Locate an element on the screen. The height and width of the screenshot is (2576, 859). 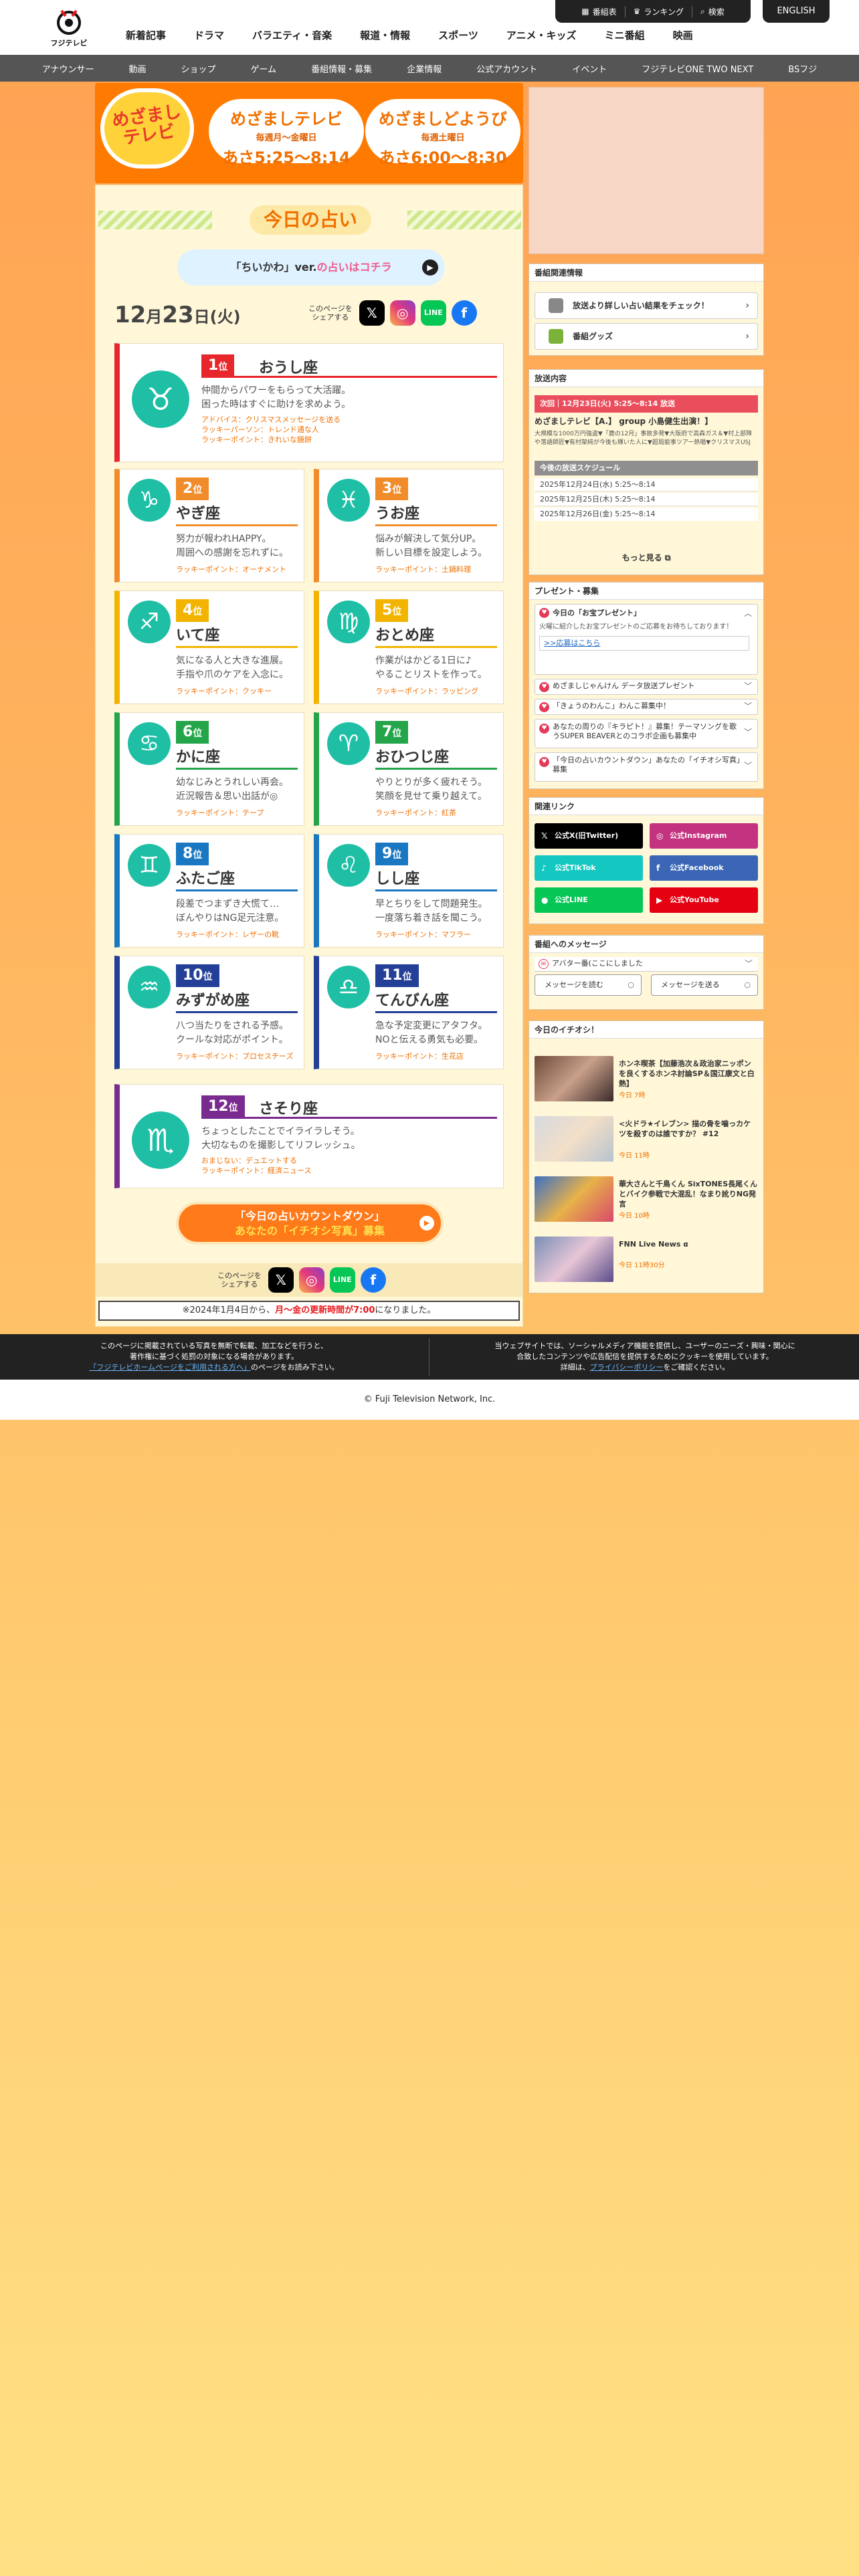
nav-item-movie: 映画 is located at coordinates (683, 35).